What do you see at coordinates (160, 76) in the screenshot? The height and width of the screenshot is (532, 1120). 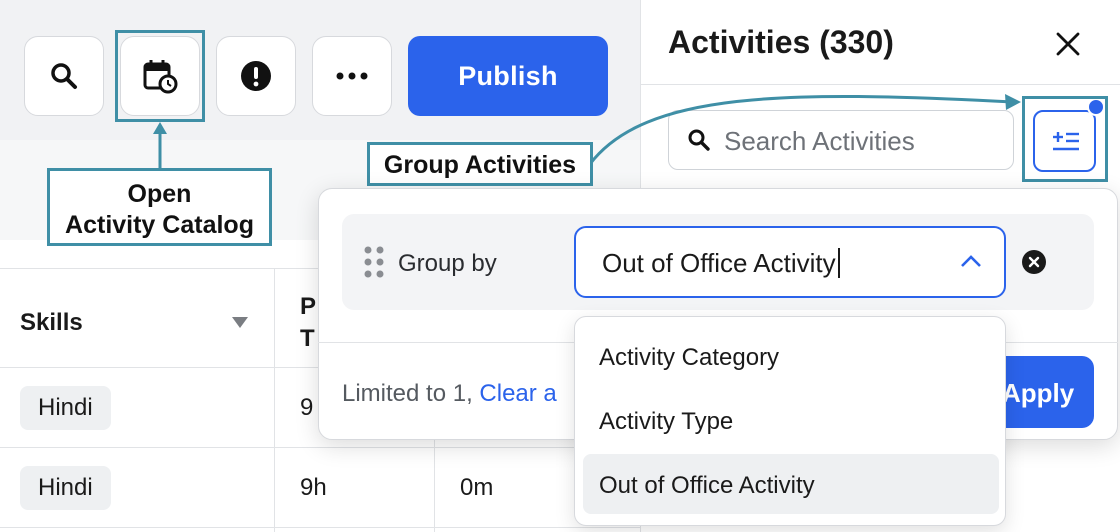 I see `catalog-highlight` at bounding box center [160, 76].